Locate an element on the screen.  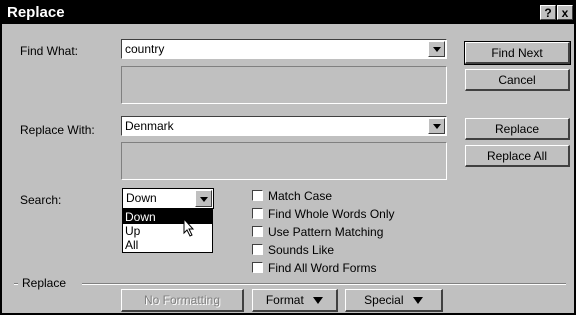
match-case-checkbox: Match Case is located at coordinates (292, 196).